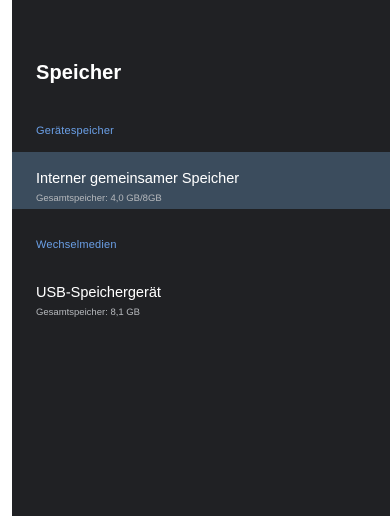 The width and height of the screenshot is (390, 516). Describe the element at coordinates (99, 198) in the screenshot. I see `item-subtitle: Gesamtspeicher: 4,0 GB/8GB` at that location.